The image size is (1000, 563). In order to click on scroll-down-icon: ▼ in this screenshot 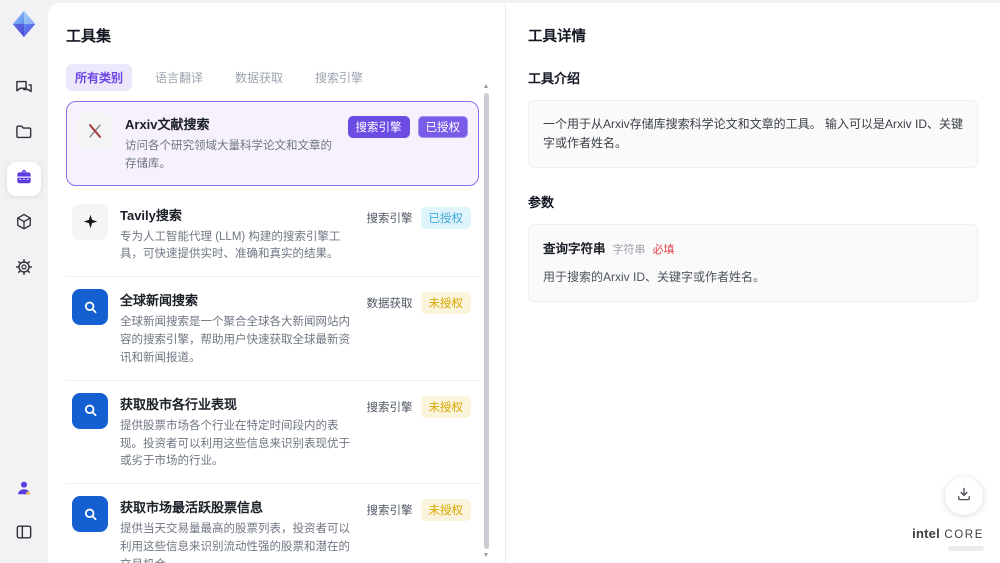, I will do `click(486, 555)`.